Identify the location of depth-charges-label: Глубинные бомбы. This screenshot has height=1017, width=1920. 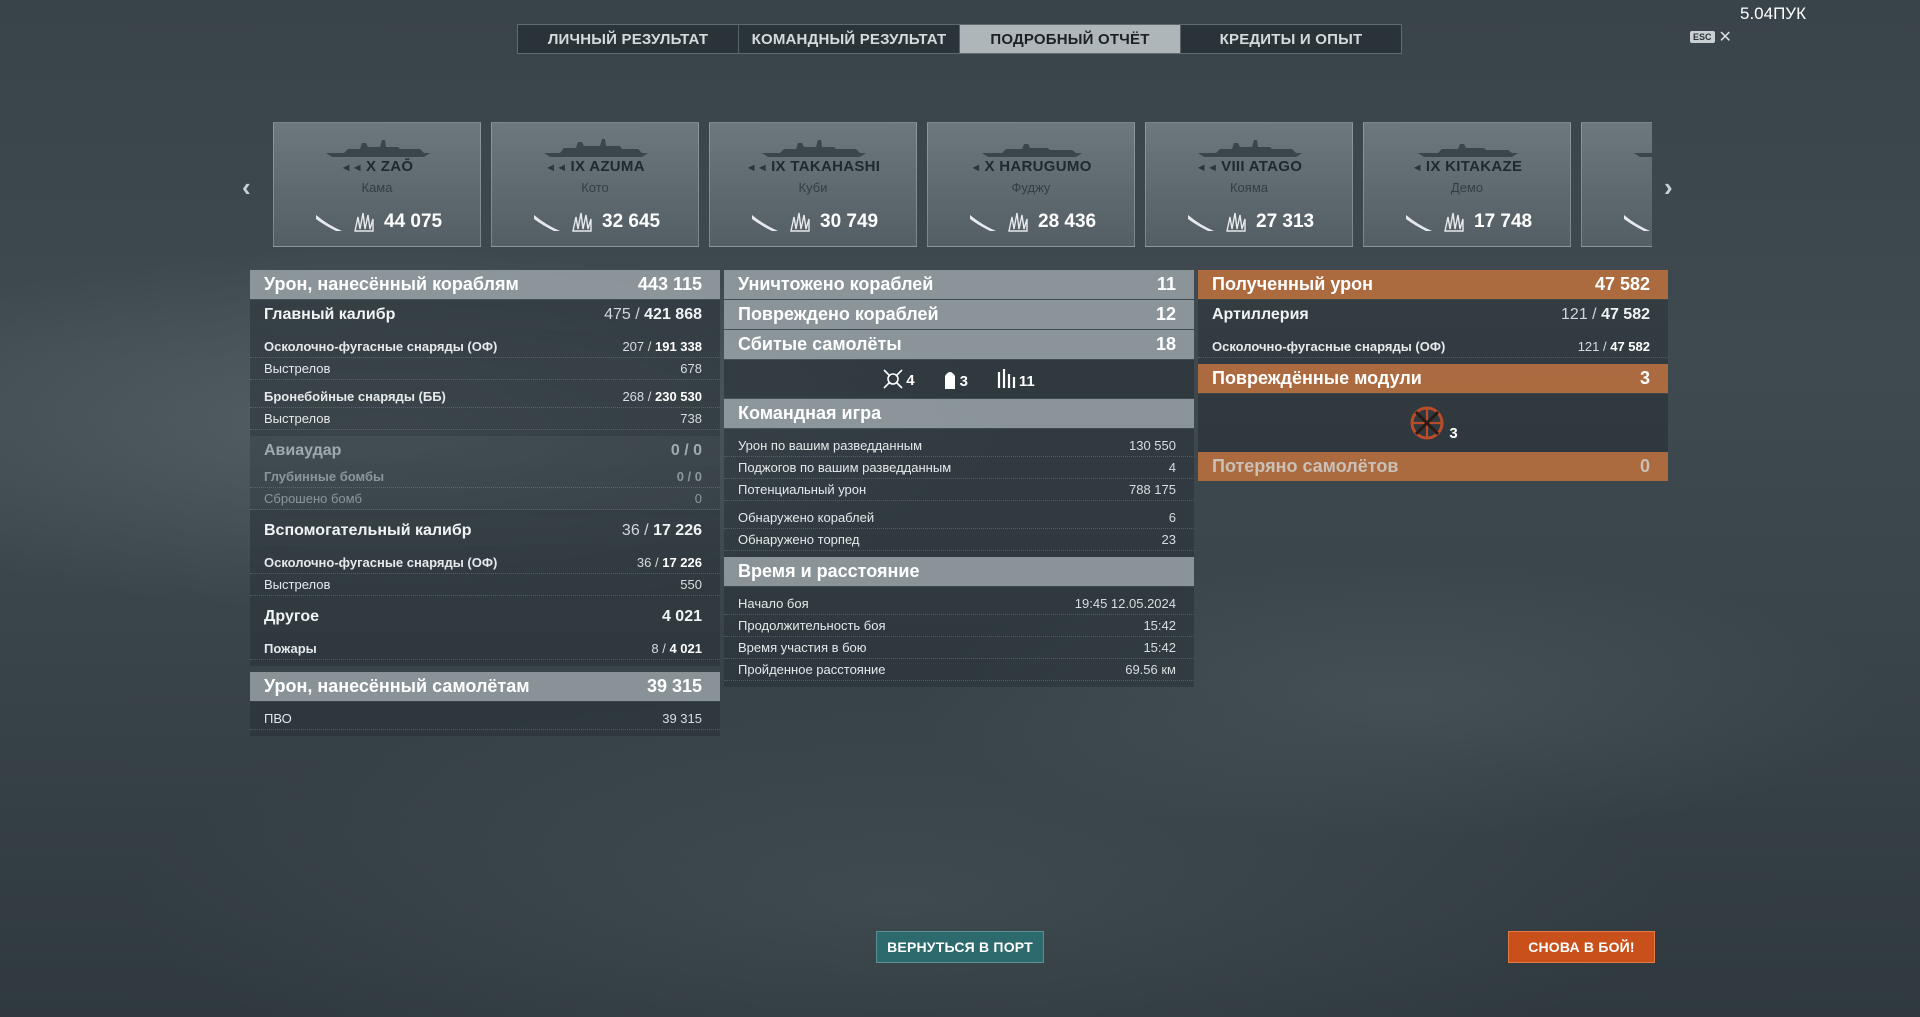
(324, 476).